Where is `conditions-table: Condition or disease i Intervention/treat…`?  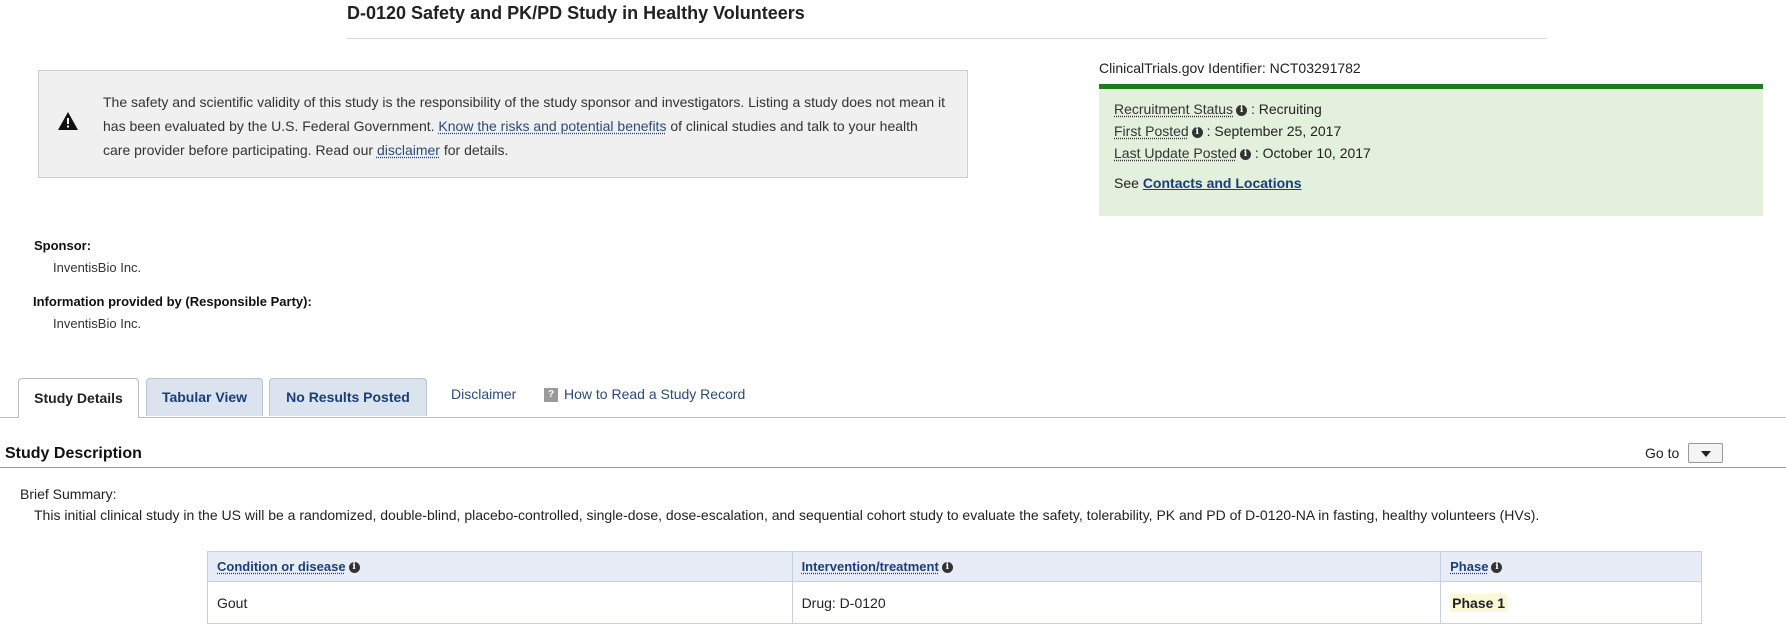
conditions-table: Condition or disease i Intervention/treat… is located at coordinates (954, 587).